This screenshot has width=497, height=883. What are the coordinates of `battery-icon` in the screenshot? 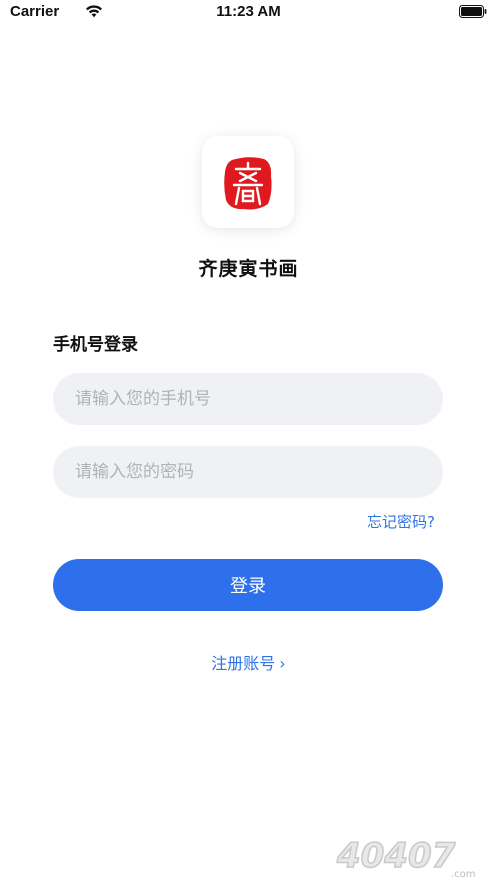 It's located at (473, 11).